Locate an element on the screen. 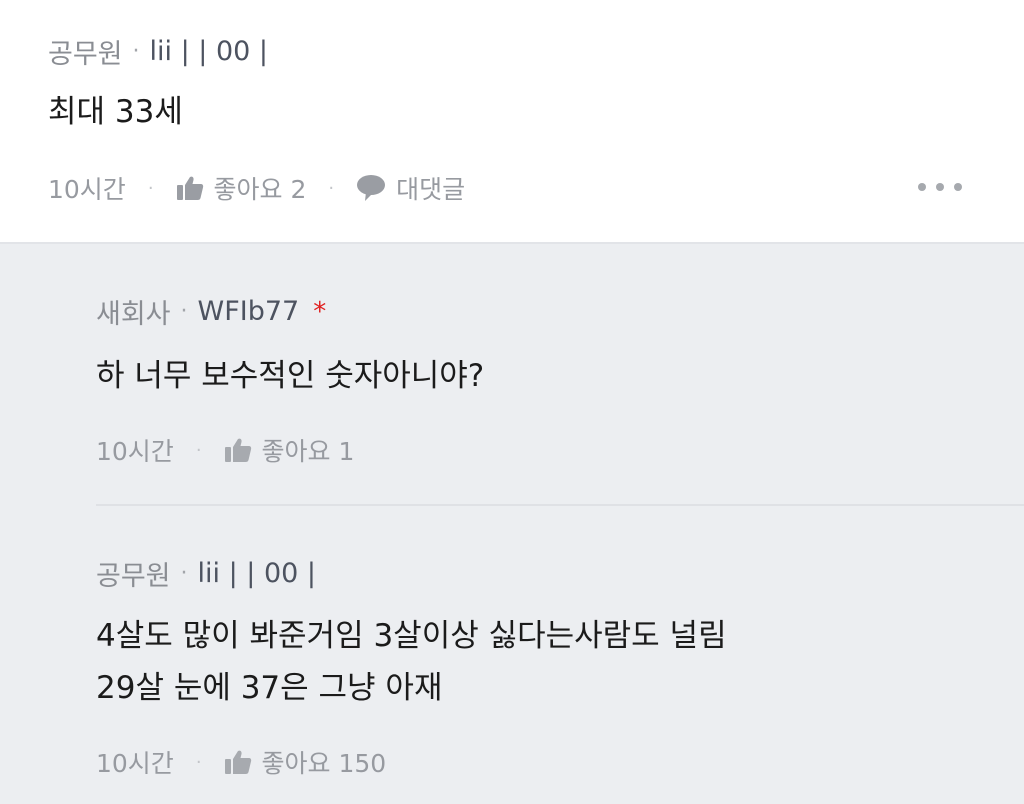  like-button: 좋아요 150 is located at coordinates (305, 762).